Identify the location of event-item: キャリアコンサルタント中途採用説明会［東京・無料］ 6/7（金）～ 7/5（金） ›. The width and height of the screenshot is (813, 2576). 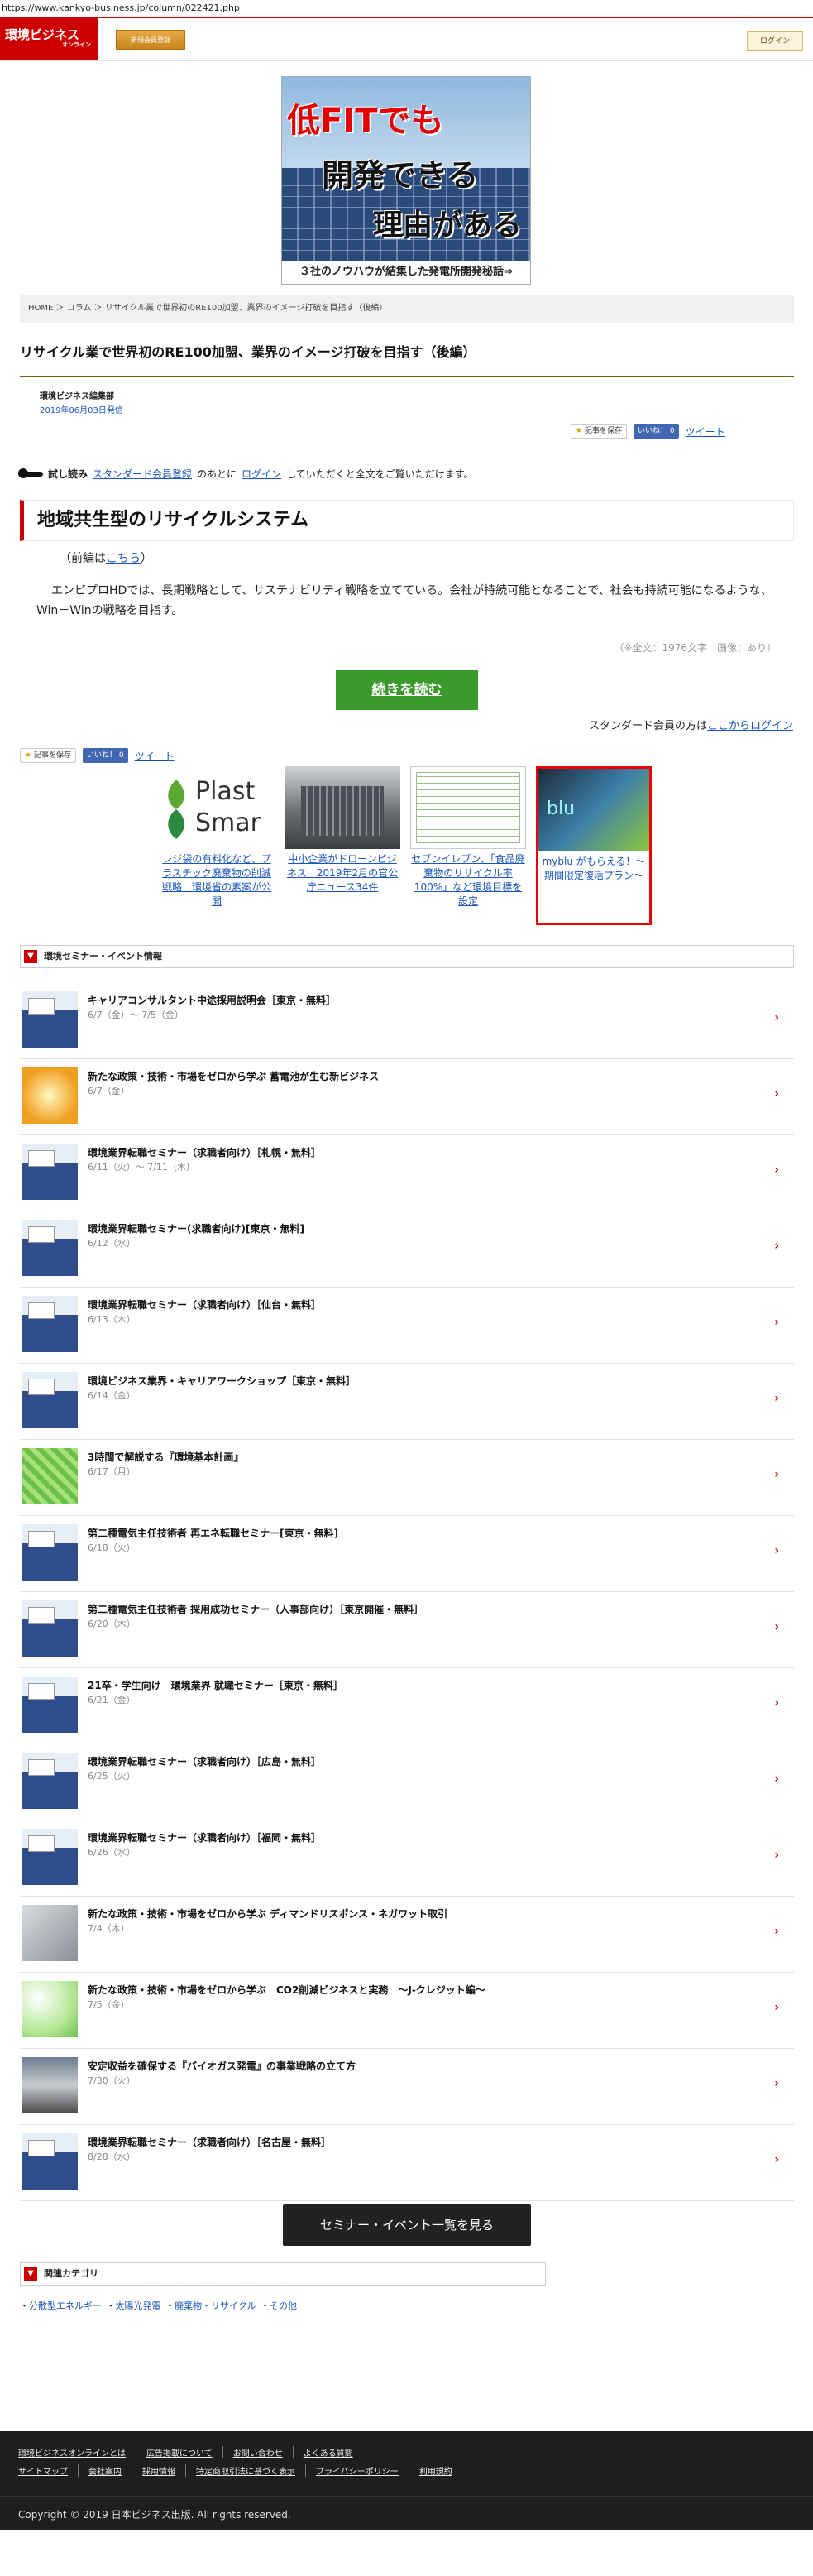
(407, 1021).